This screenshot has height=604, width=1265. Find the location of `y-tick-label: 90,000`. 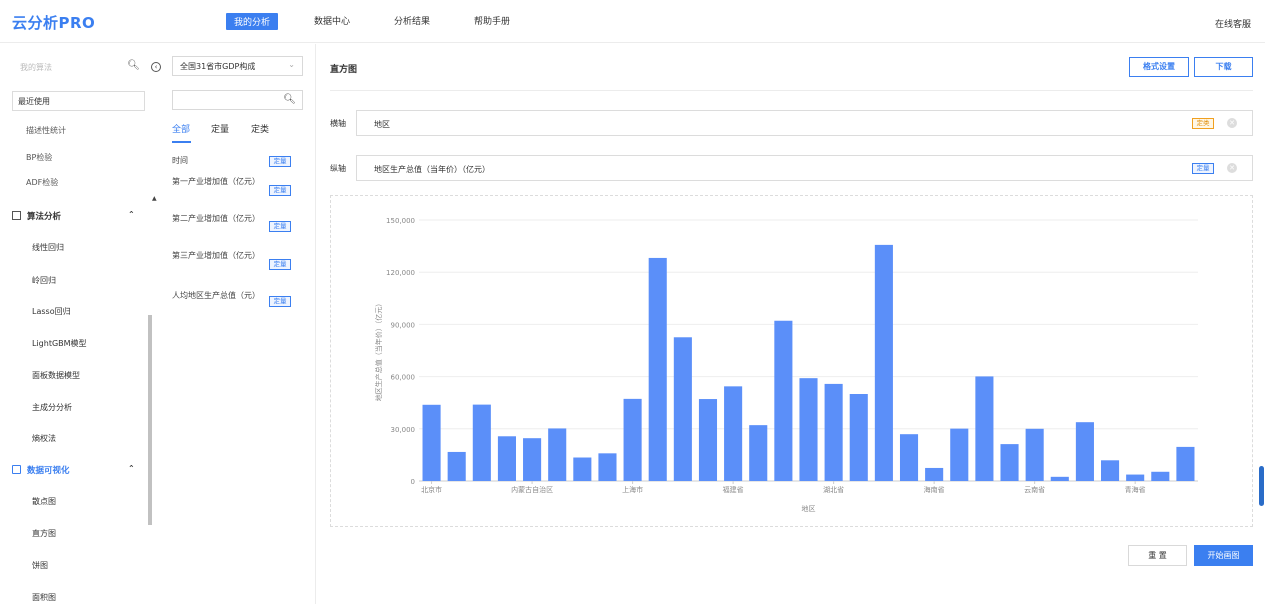

y-tick-label: 90,000 is located at coordinates (403, 325).